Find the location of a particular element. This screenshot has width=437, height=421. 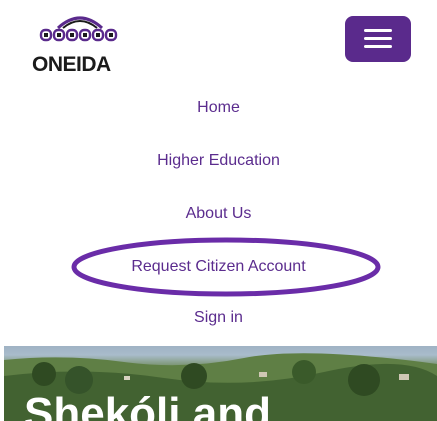

nav-link-about-us: About Us is located at coordinates (218, 214).